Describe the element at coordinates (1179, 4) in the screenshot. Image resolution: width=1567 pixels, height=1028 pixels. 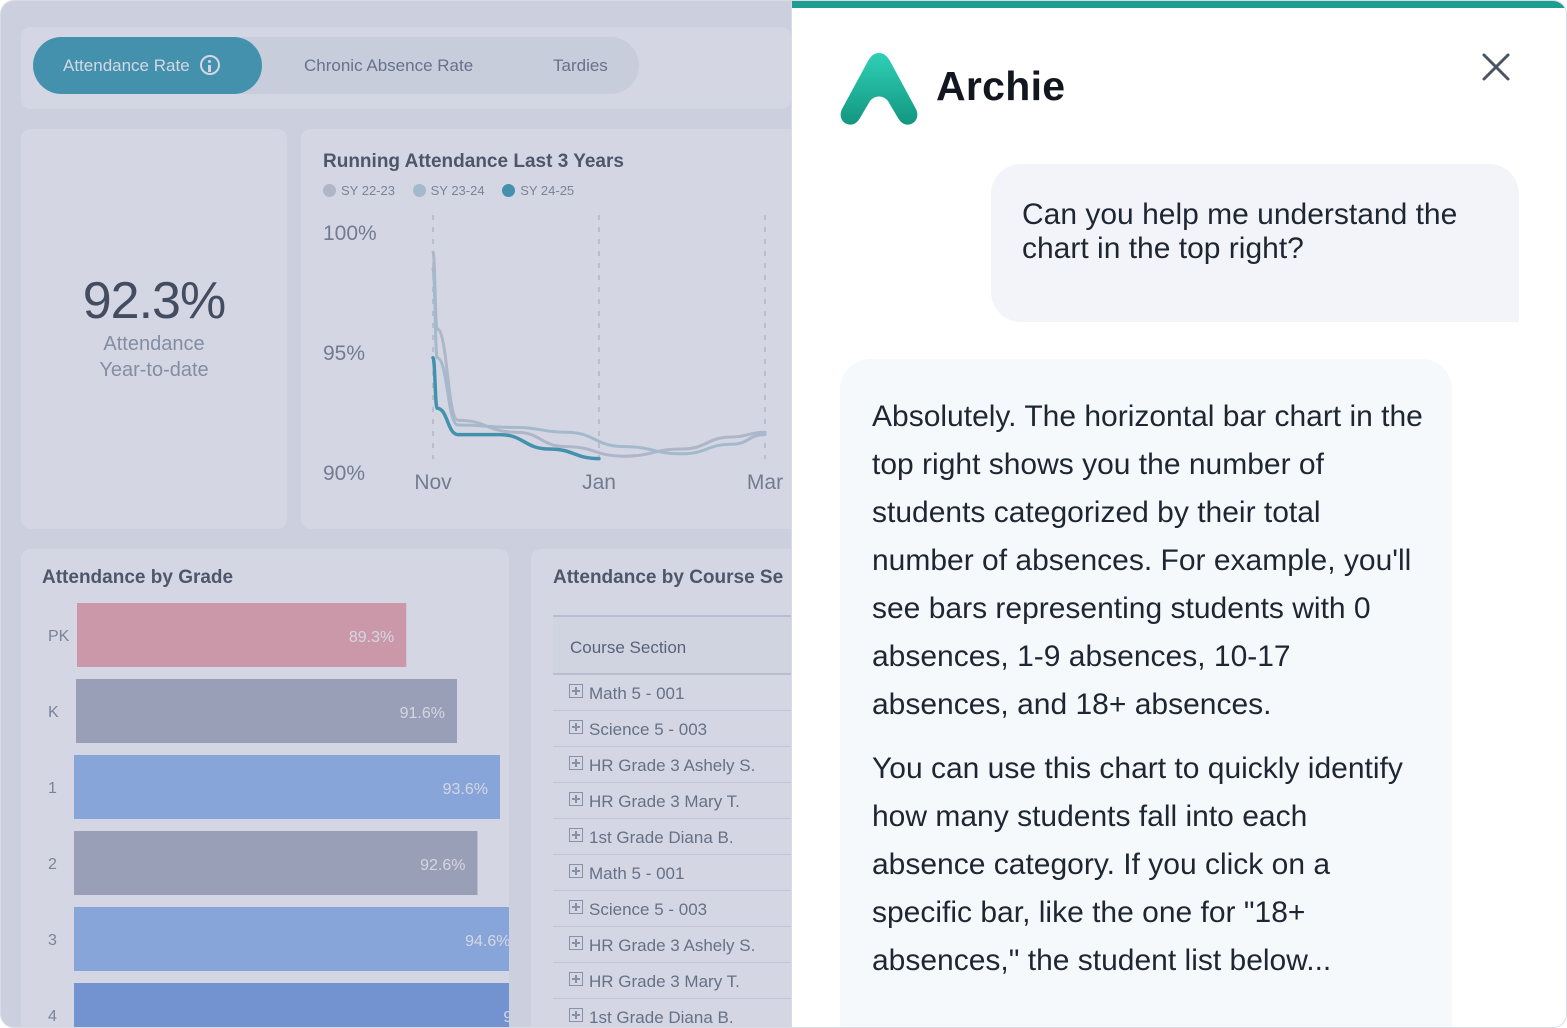
I see `panel-accent-bar` at that location.